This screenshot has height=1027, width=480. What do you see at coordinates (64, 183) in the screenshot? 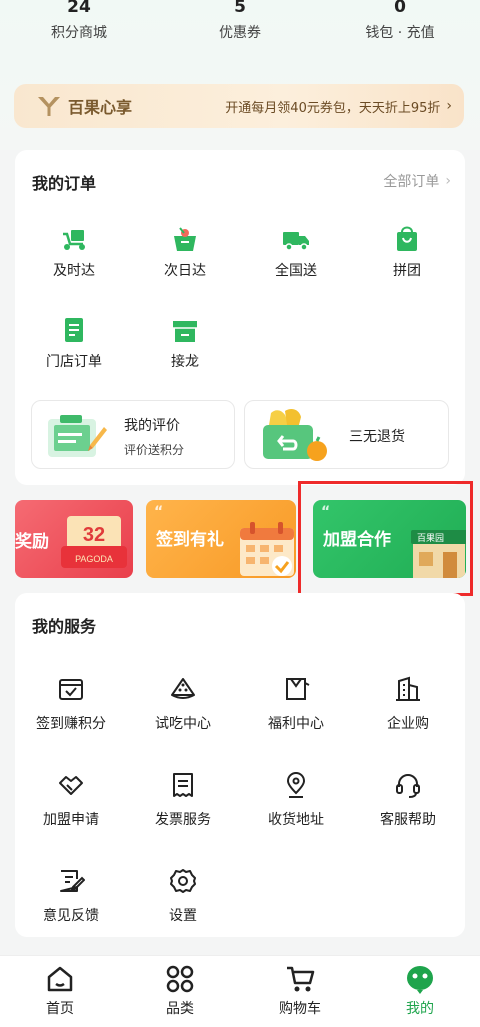
I see `orders-title: 我的订单` at bounding box center [64, 183].